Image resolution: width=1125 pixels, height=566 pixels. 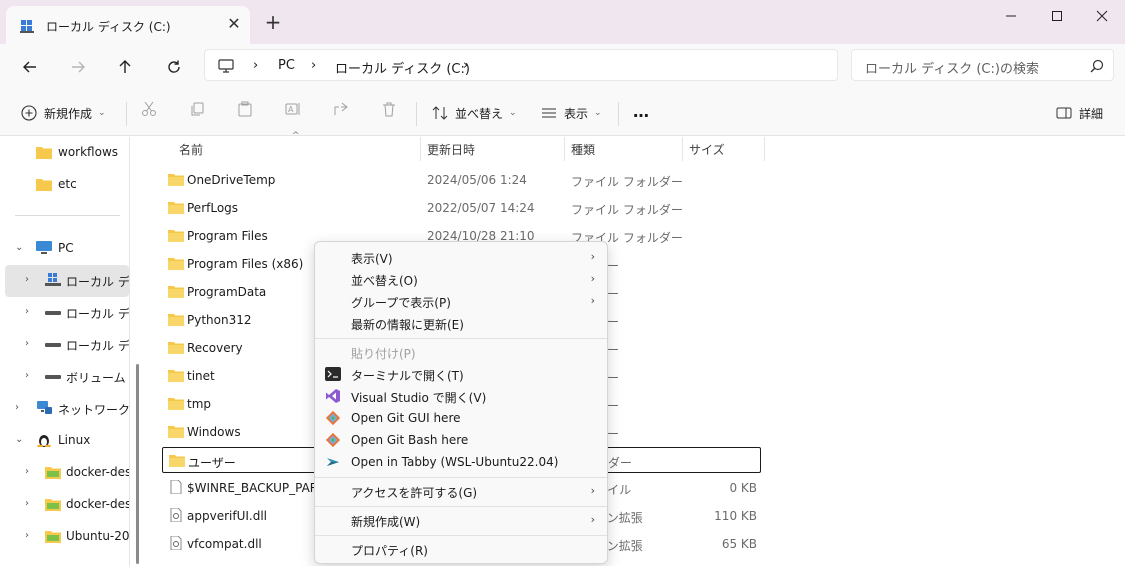 What do you see at coordinates (245, 264) in the screenshot?
I see `file-name: Program Files (x86)` at bounding box center [245, 264].